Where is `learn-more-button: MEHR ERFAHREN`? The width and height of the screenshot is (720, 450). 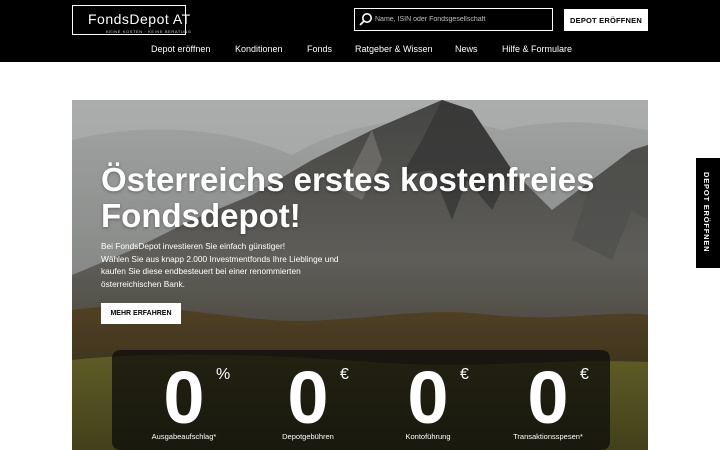
learn-more-button: MEHR ERFAHREN is located at coordinates (141, 313).